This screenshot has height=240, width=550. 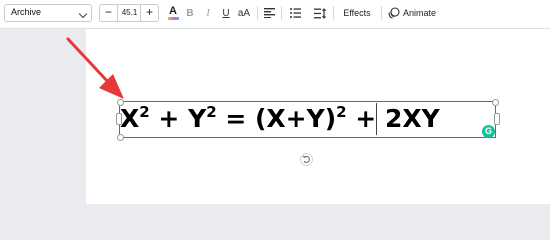 What do you see at coordinates (109, 13) in the screenshot?
I see `decrease-font-size-button: −` at bounding box center [109, 13].